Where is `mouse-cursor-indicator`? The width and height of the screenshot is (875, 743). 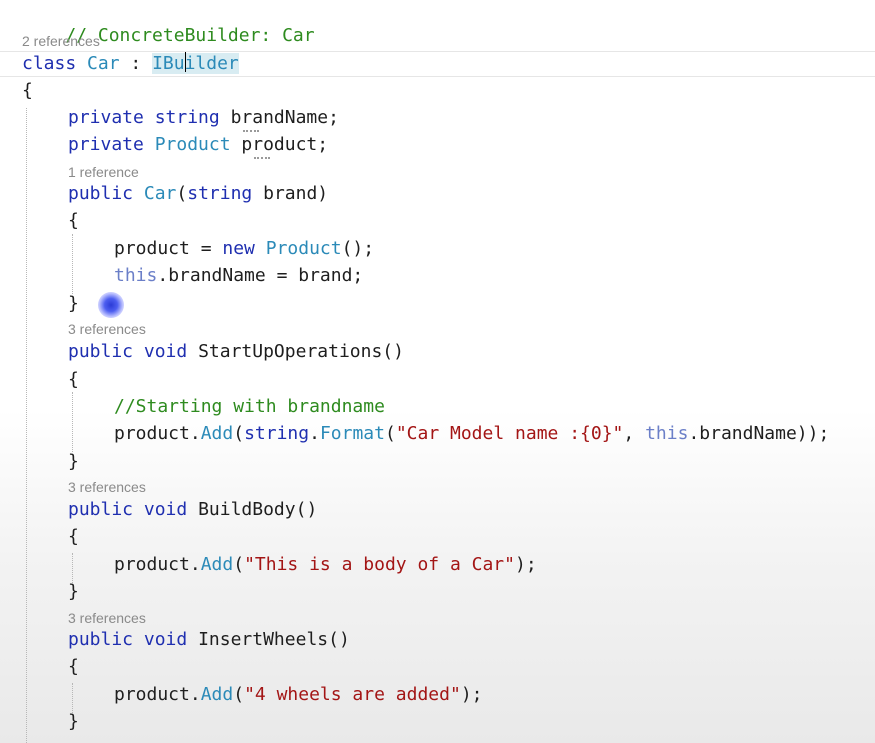
mouse-cursor-indicator is located at coordinates (111, 305).